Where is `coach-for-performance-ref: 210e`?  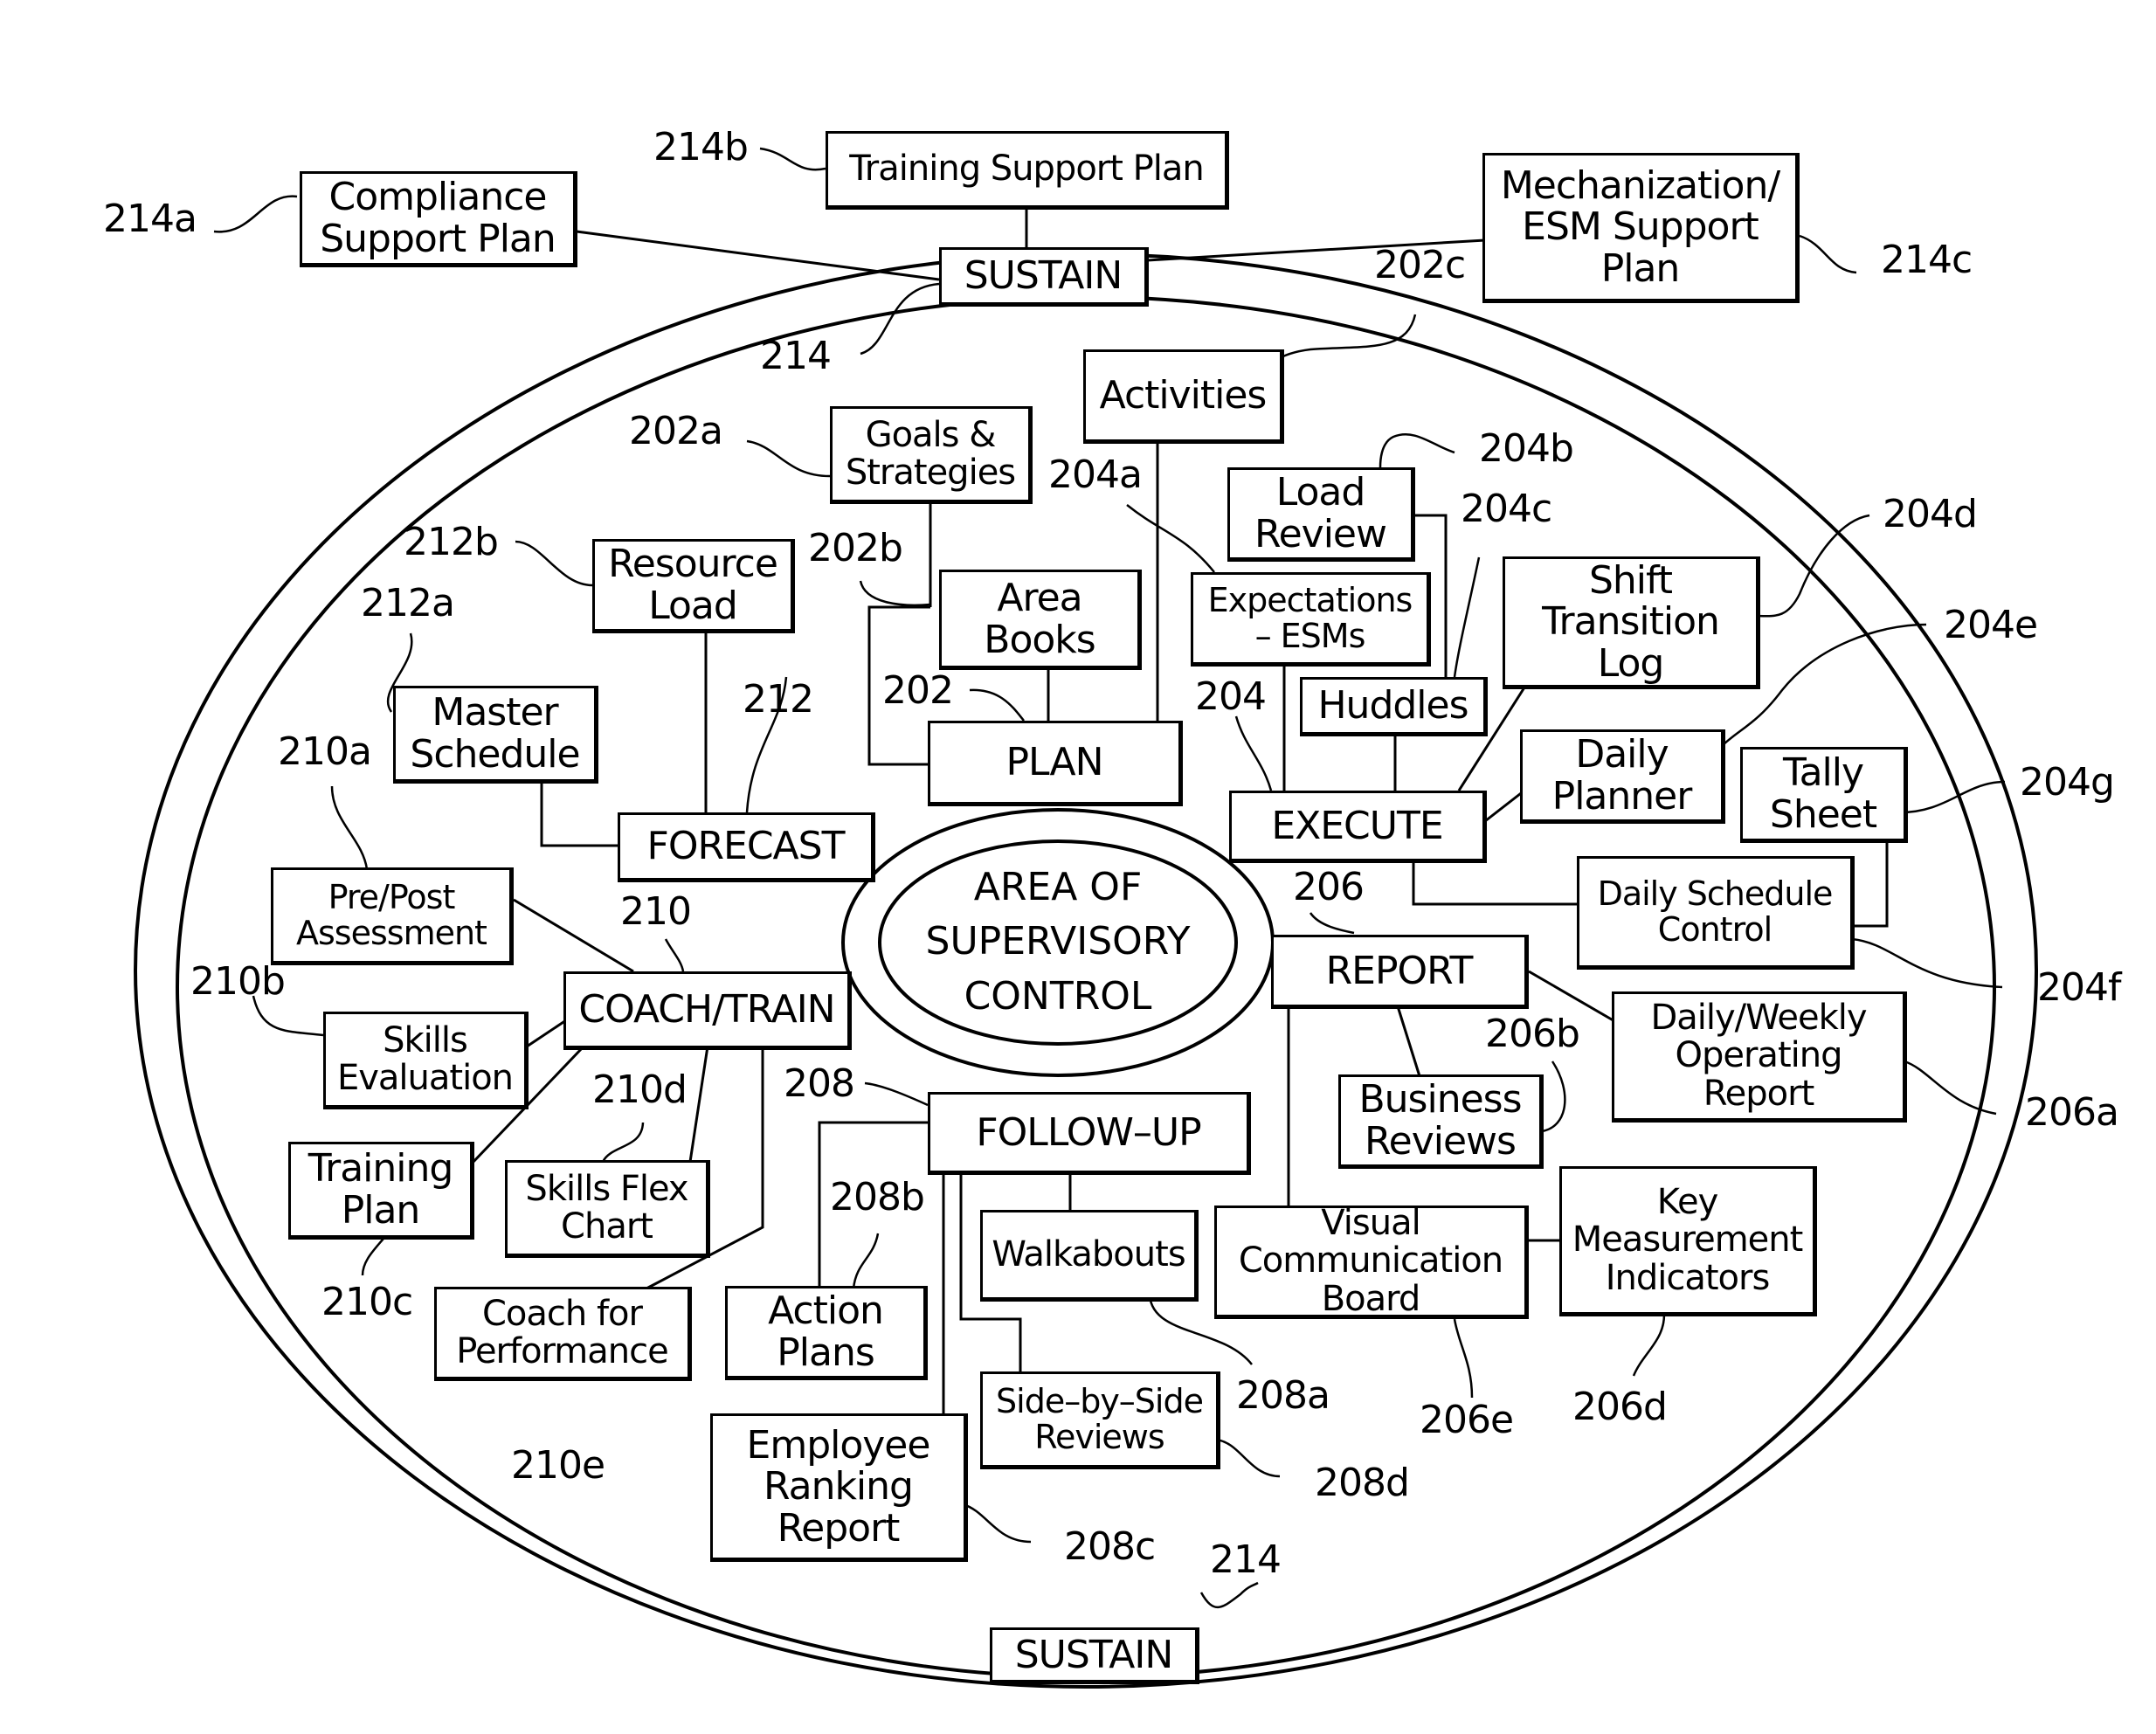
coach-for-performance-ref: 210e is located at coordinates (558, 1465).